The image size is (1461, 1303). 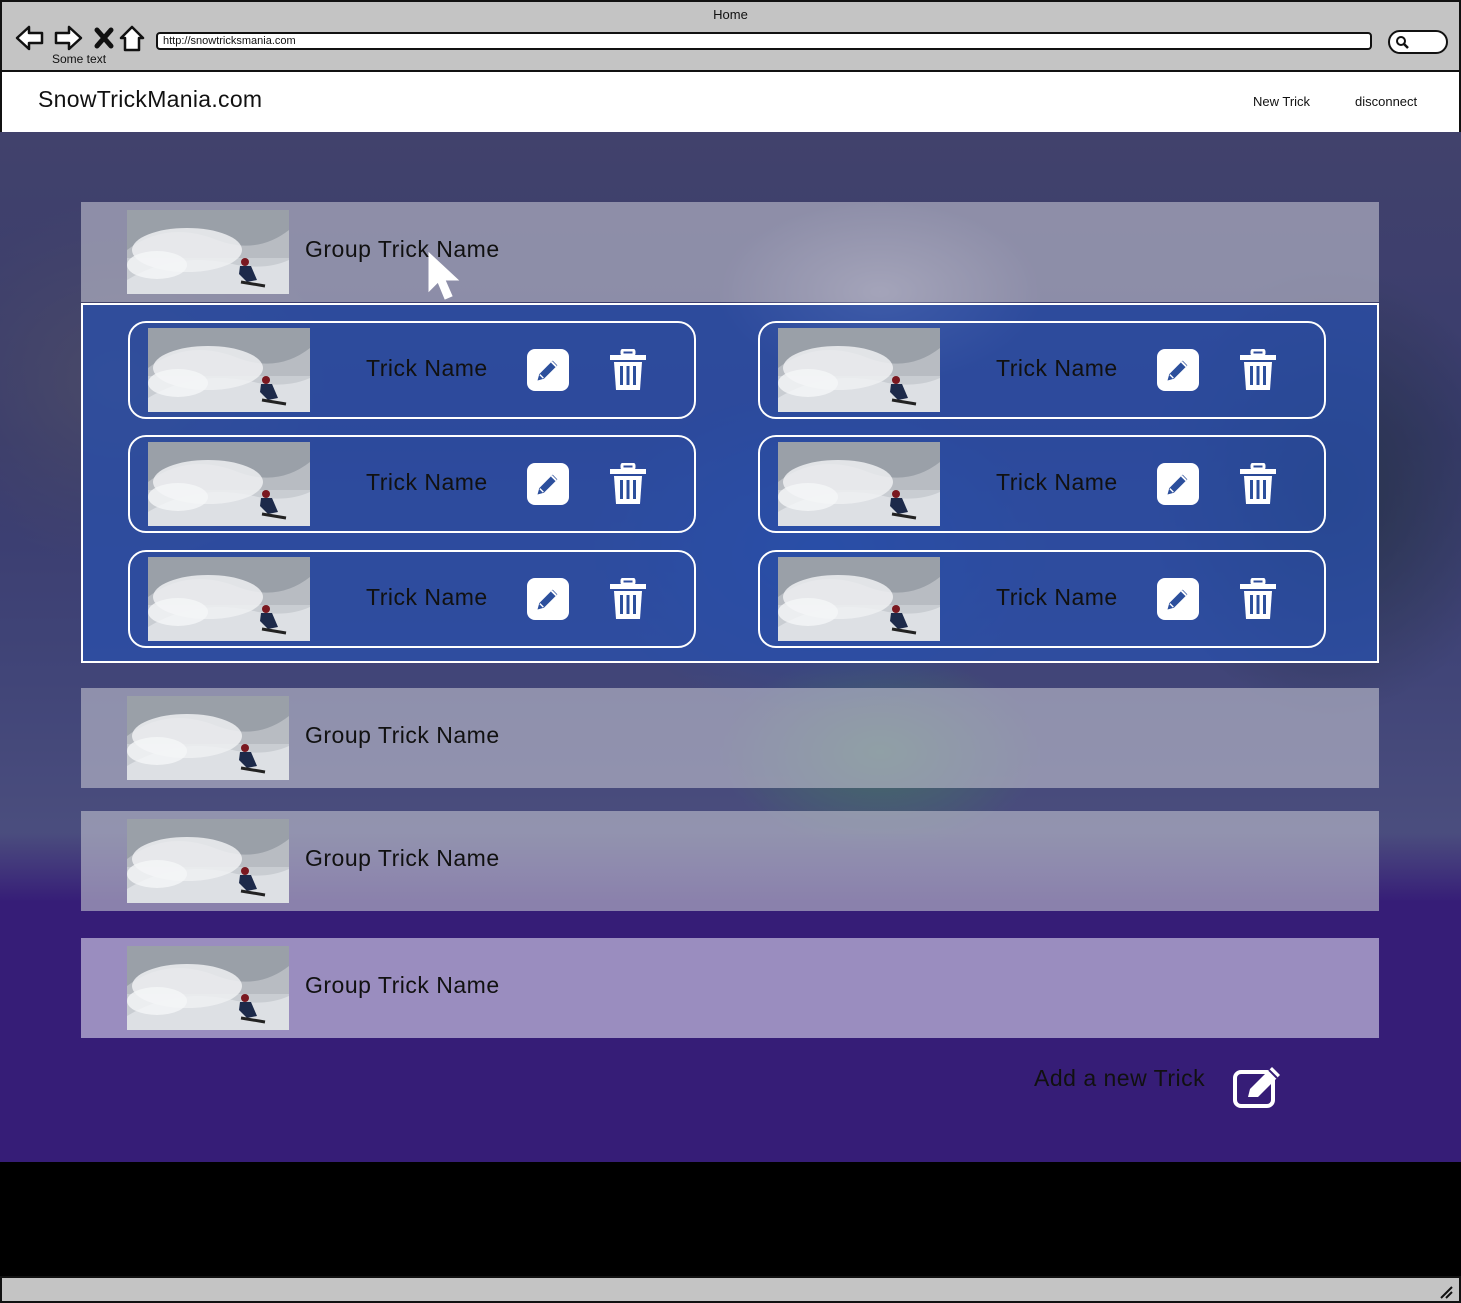 What do you see at coordinates (1418, 42) in the screenshot?
I see `browser-search` at bounding box center [1418, 42].